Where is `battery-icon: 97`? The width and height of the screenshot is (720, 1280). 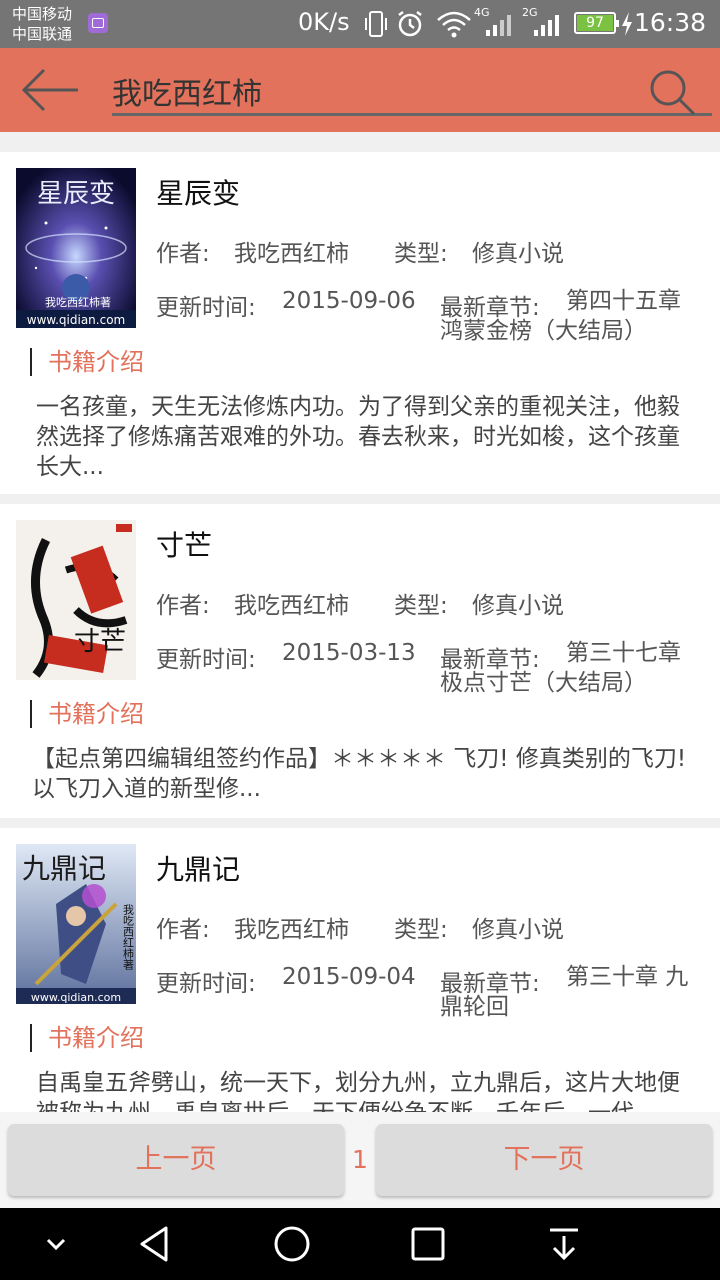 battery-icon: 97 is located at coordinates (596, 23).